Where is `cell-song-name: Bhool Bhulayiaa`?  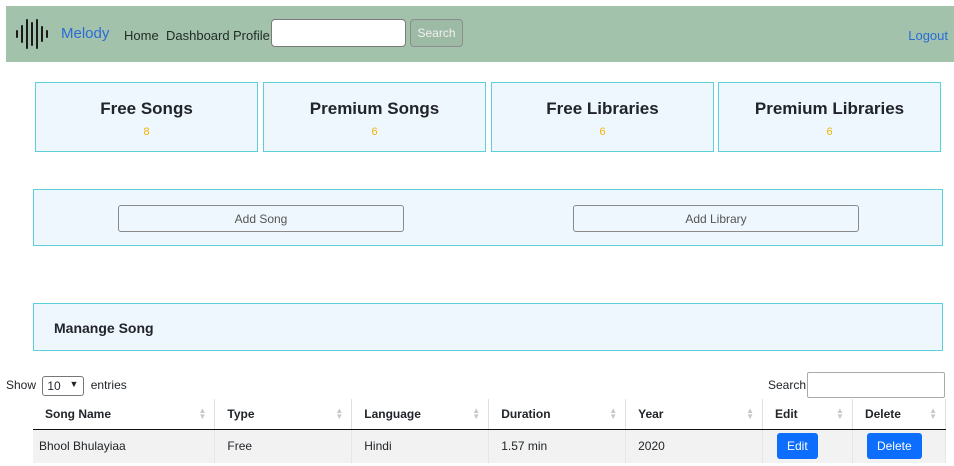
cell-song-name: Bhool Bhulayiaa is located at coordinates (124, 446).